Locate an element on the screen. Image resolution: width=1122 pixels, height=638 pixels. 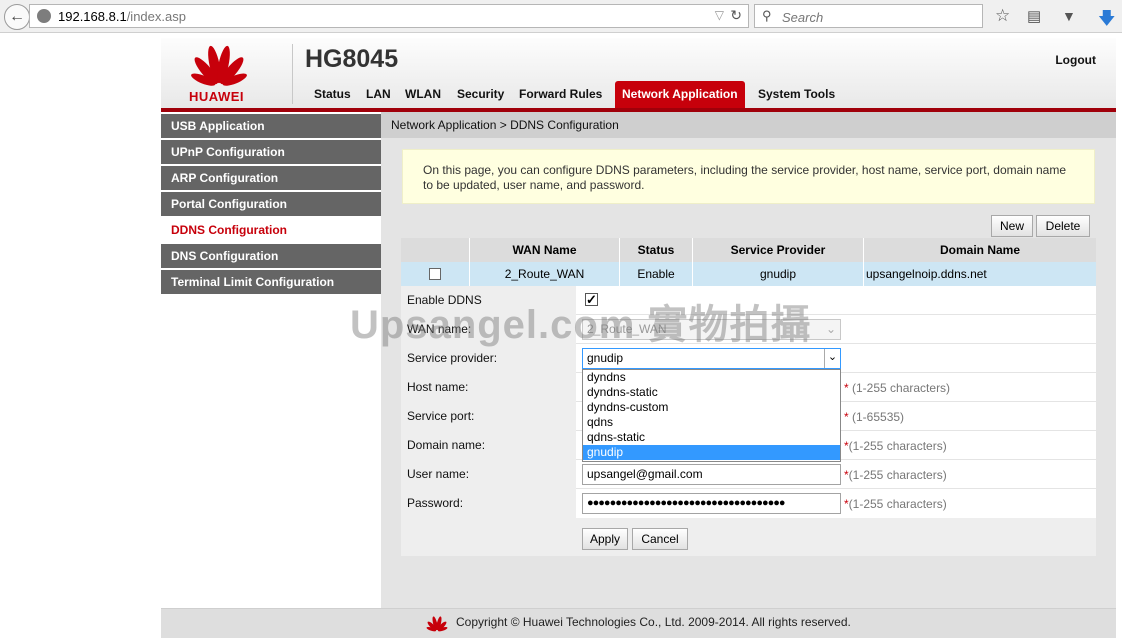
form-actions: Apply Cancel is located at coordinates (748, 537).